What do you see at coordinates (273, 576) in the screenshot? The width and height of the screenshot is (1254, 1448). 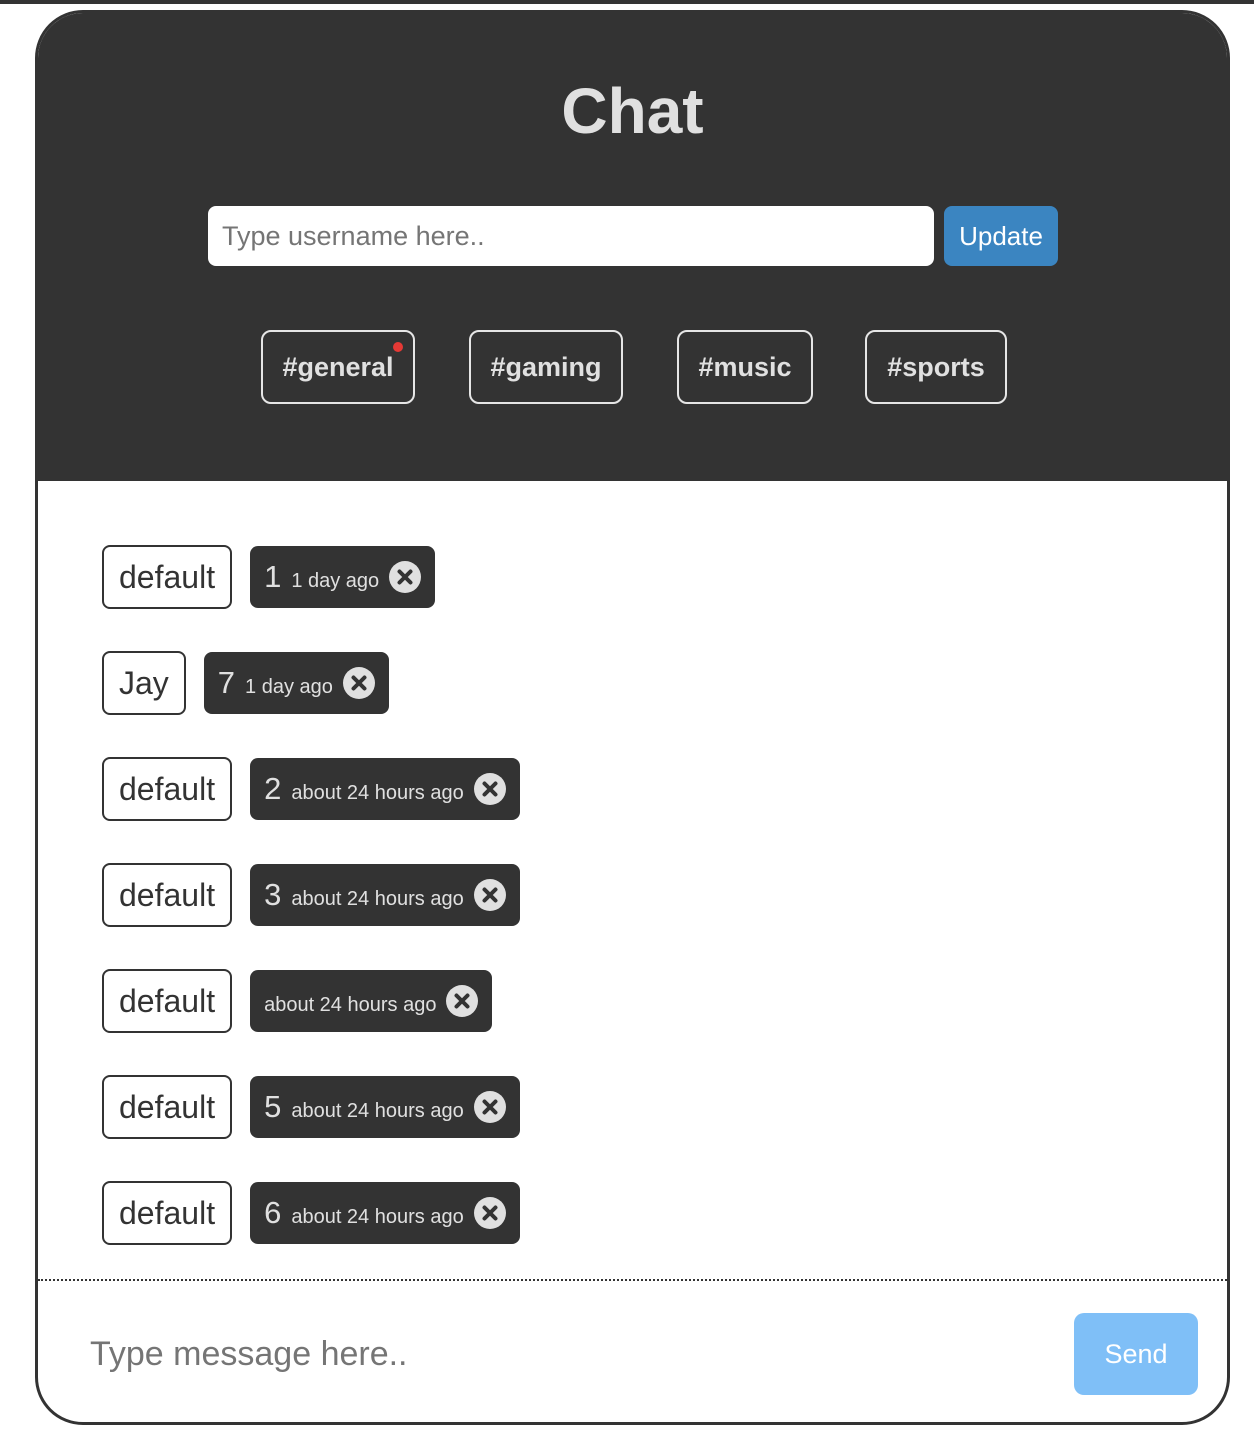 I see `message-text: 1` at bounding box center [273, 576].